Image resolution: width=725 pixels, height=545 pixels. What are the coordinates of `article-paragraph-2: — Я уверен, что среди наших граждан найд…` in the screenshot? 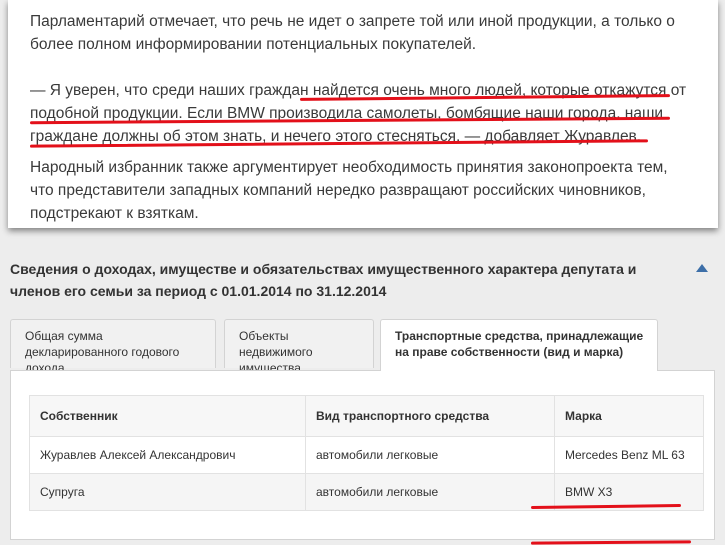 It's located at (358, 113).